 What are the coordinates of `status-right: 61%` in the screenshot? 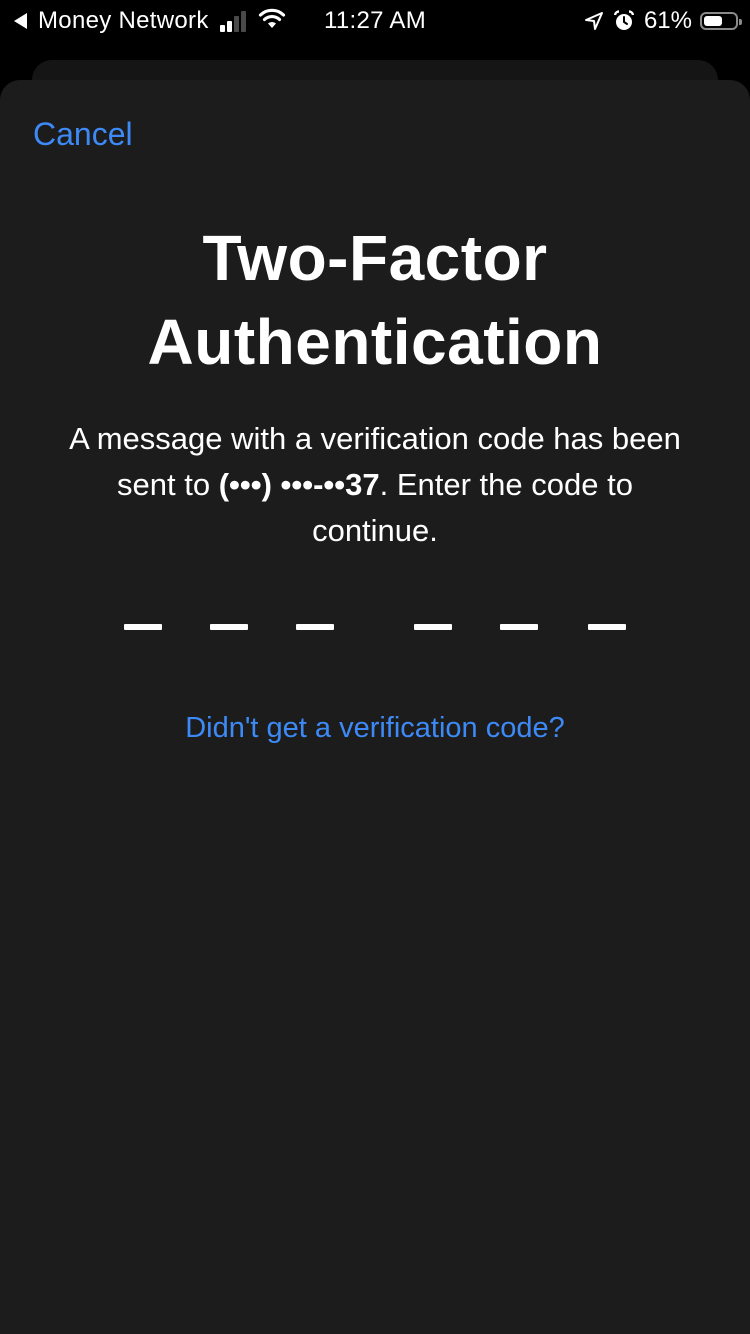 It's located at (663, 21).